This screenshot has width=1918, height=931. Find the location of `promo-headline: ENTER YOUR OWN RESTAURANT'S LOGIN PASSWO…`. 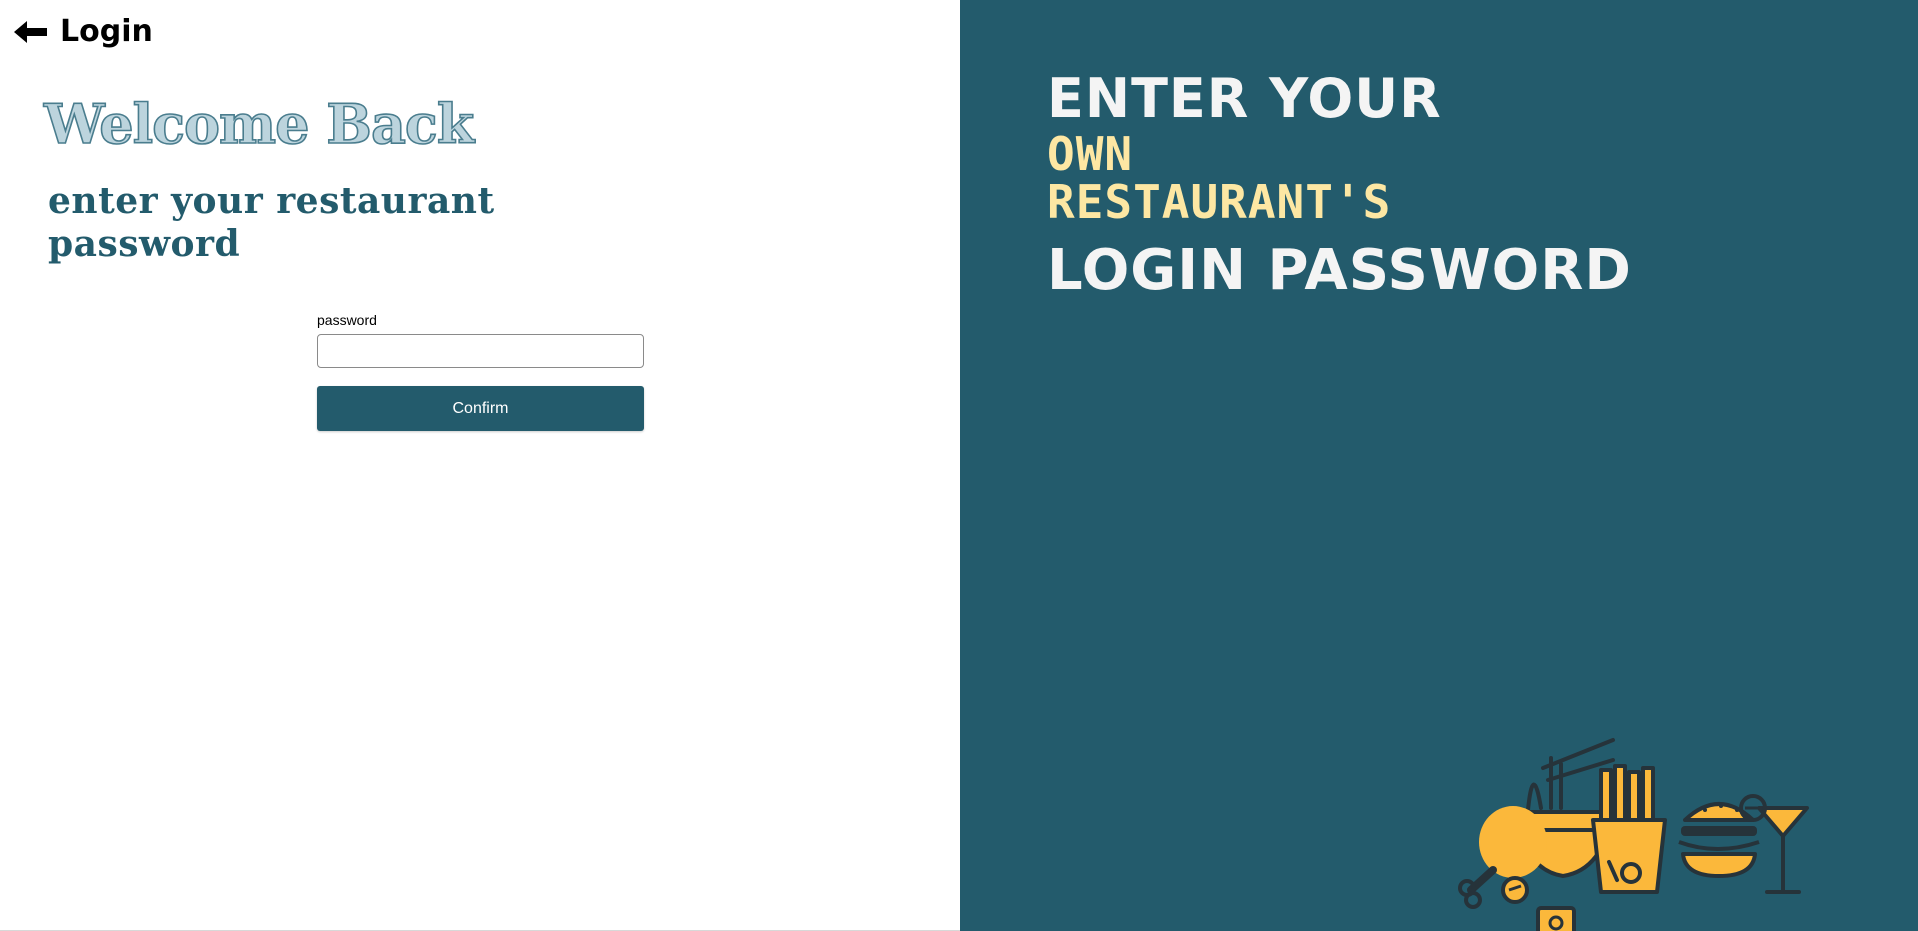

promo-headline: ENTER YOUR OWN RESTAURANT'S LOGIN PASSWO… is located at coordinates (1339, 186).